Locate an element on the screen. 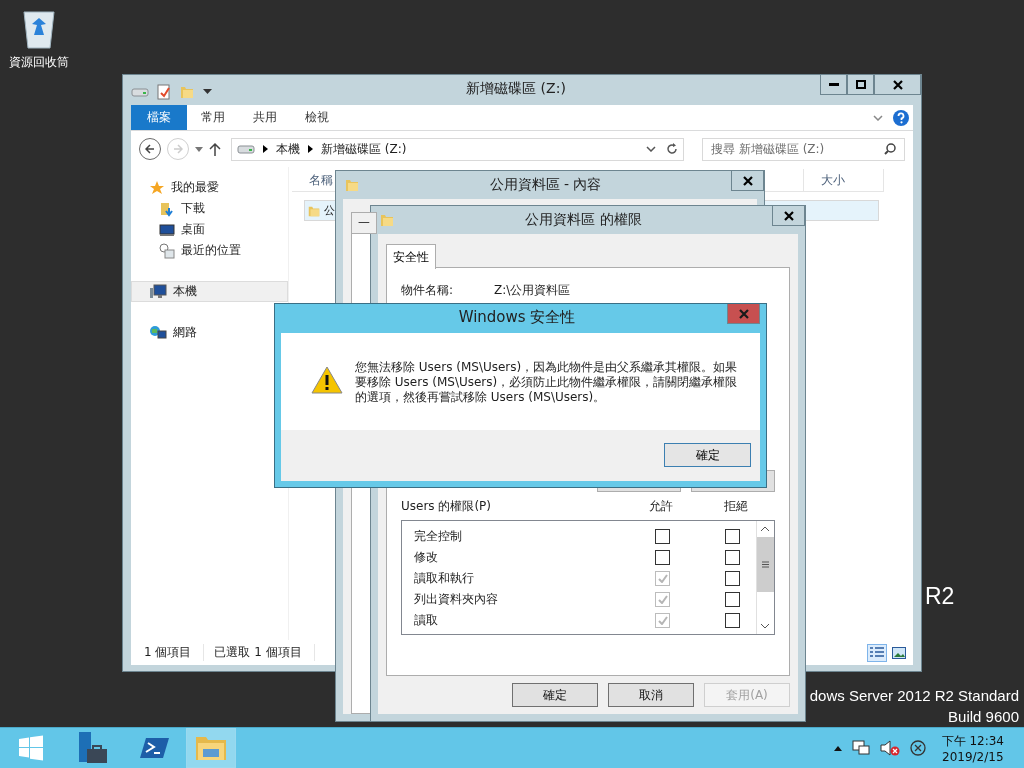 The width and height of the screenshot is (1024, 768). computer-icon is located at coordinates (158, 291).